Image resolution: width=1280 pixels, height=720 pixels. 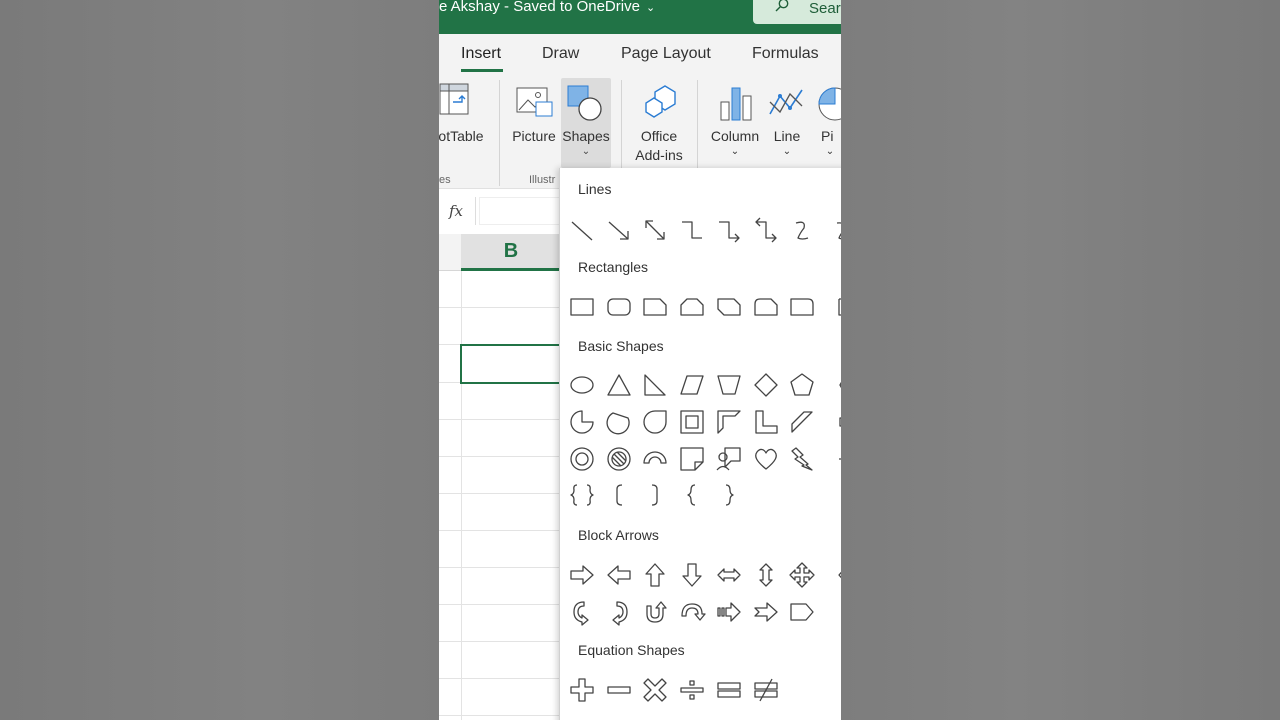 I want to click on section-title-lines: Lines, so click(x=595, y=189).